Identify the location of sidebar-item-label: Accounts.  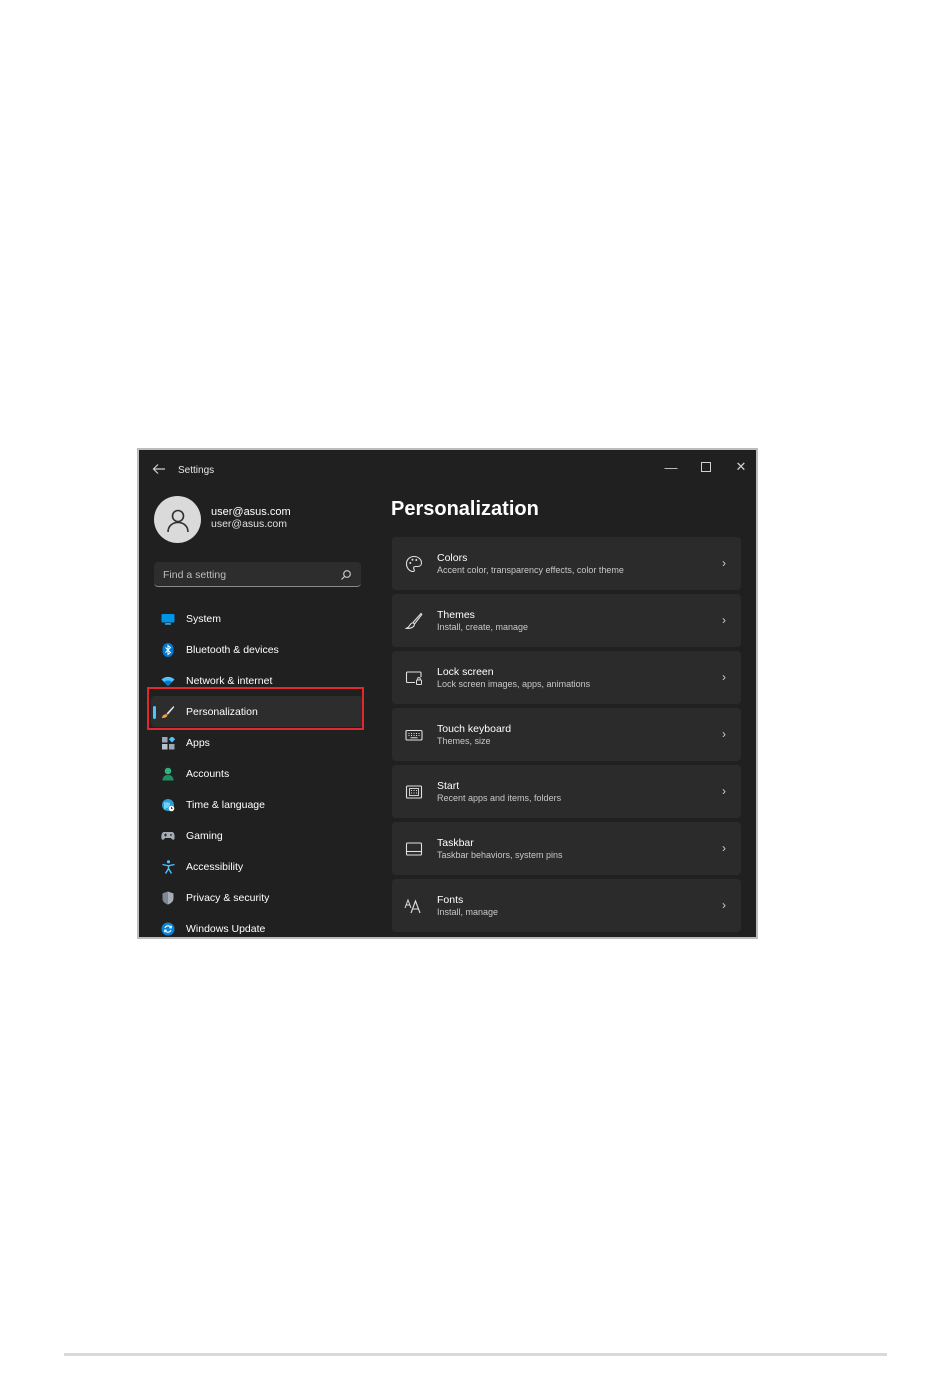
(208, 773).